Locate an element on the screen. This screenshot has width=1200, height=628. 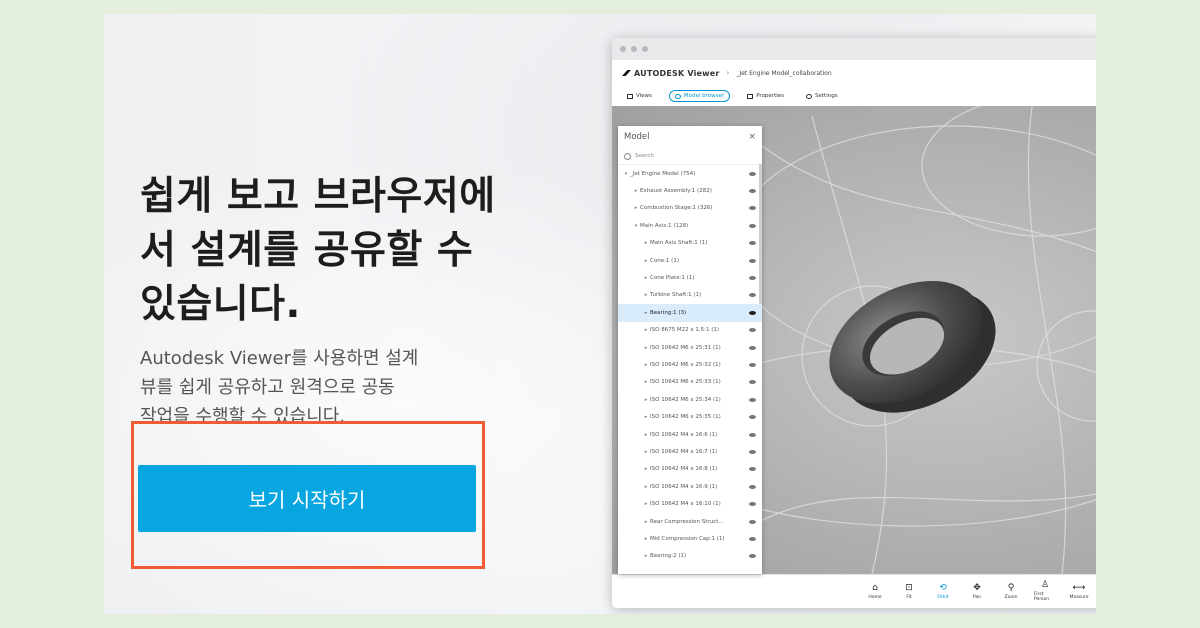
toolbar-zoom-button: ⚲ Zoom is located at coordinates (1011, 591).